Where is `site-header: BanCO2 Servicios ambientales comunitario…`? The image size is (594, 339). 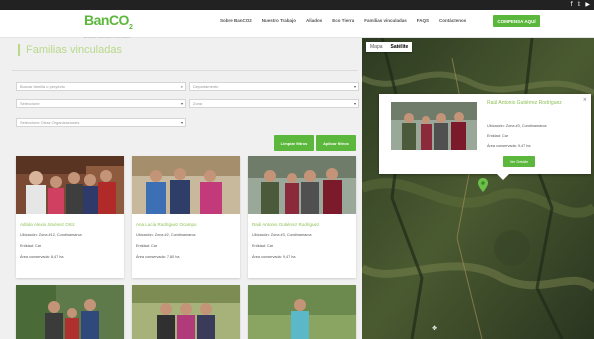
site-header: BanCO2 Servicios ambientales comunitario… is located at coordinates (297, 25).